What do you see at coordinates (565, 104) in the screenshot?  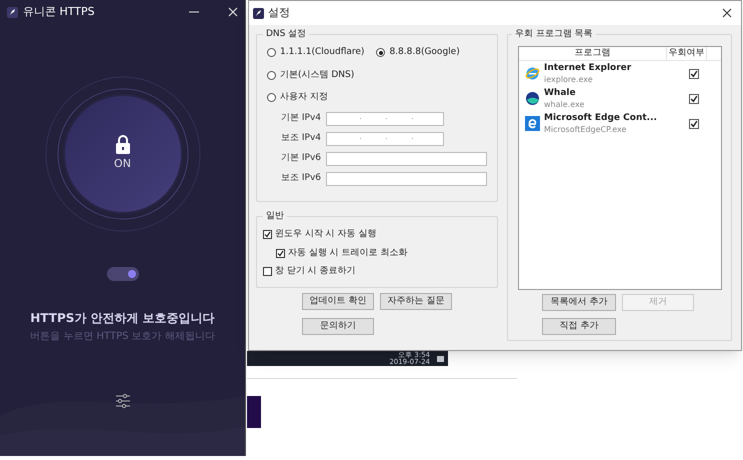 I see `program-file: whale.exe` at bounding box center [565, 104].